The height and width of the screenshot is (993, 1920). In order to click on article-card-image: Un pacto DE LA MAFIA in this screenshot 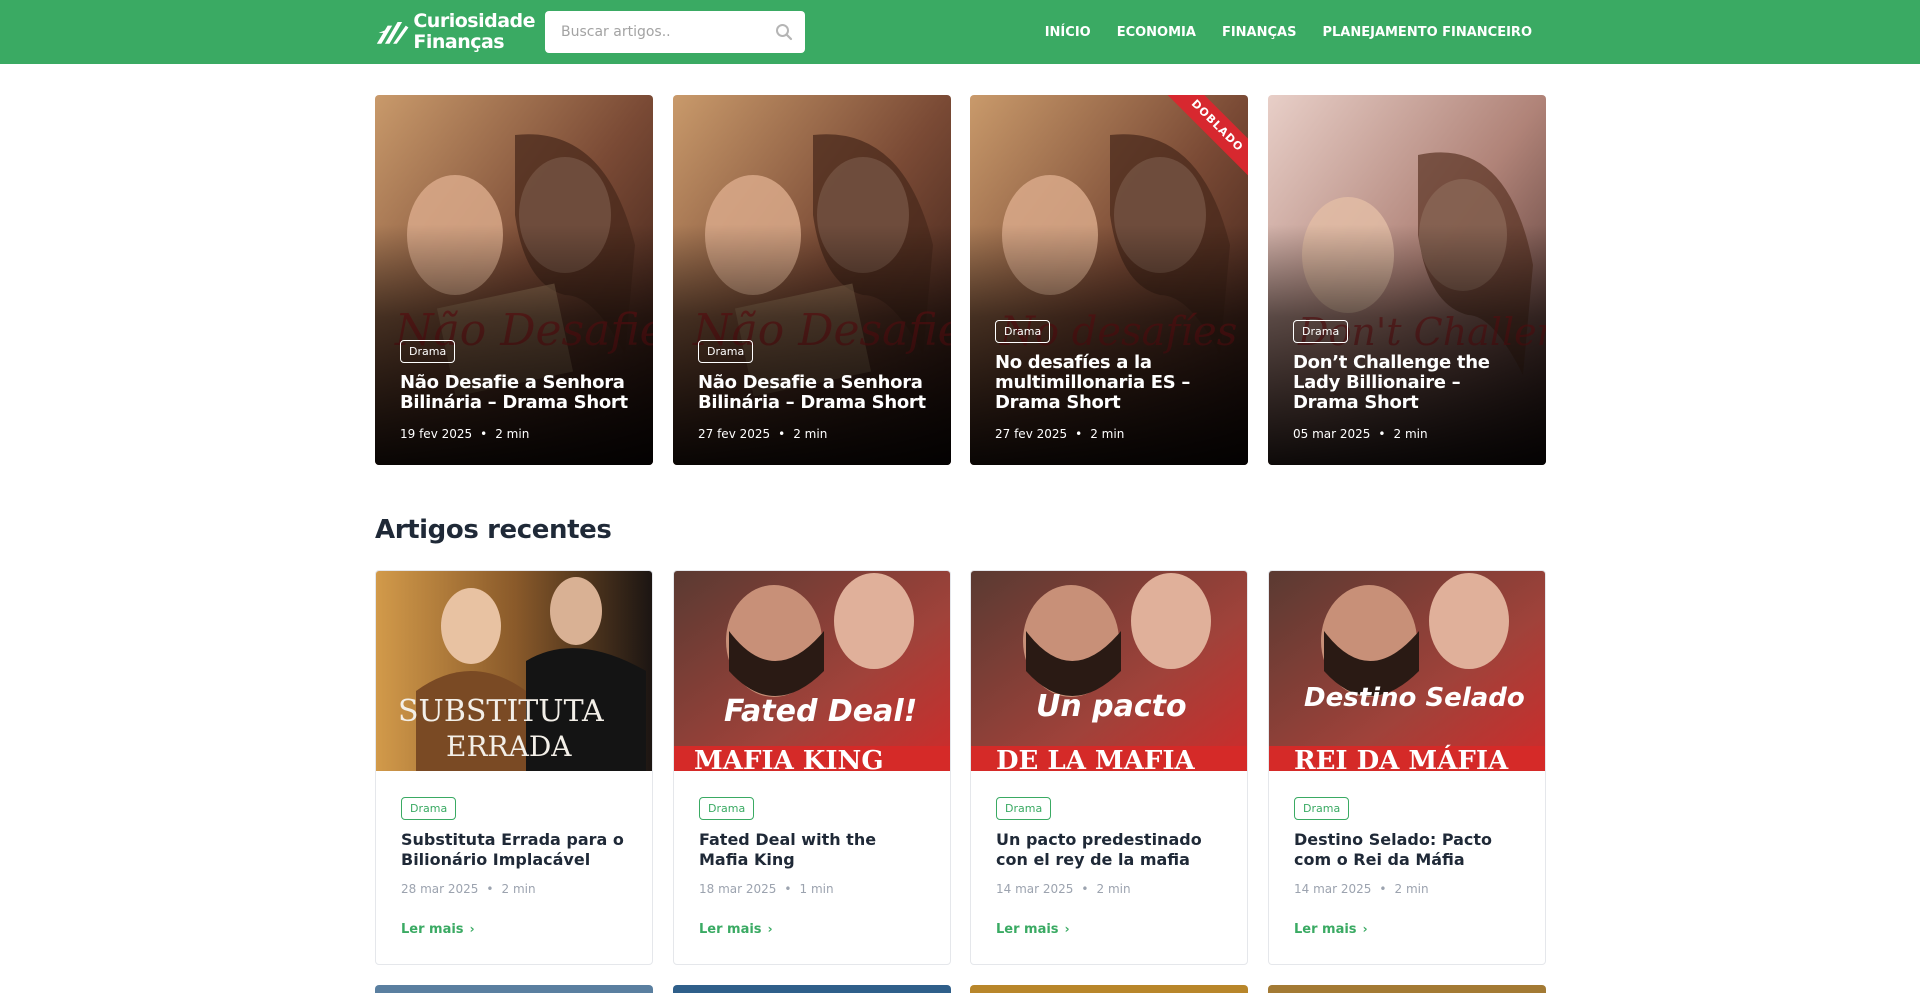, I will do `click(1109, 671)`.